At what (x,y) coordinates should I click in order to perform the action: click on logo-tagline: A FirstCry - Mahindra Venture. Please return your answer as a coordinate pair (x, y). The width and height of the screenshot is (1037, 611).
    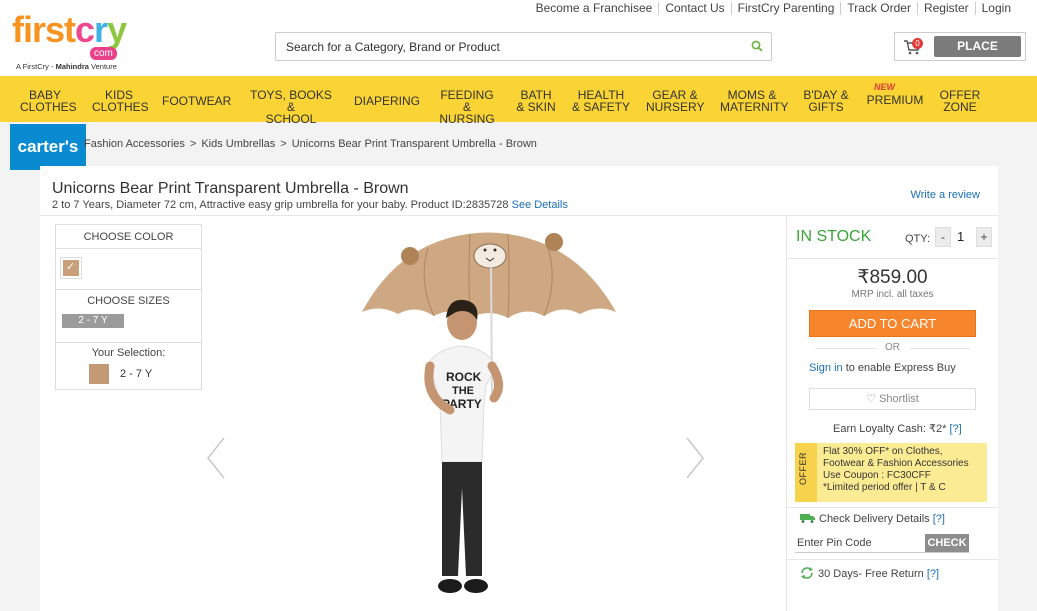
    Looking at the image, I should click on (66, 66).